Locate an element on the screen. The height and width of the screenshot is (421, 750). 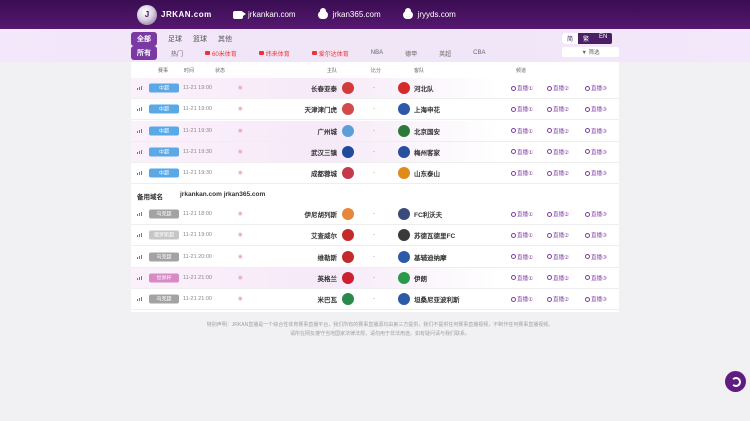
tab-elta: 爱尔达体育 is located at coordinates (330, 53).